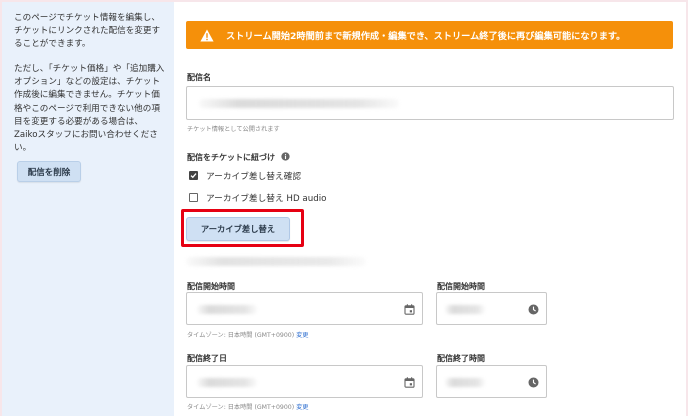 This screenshot has height=416, width=688. Describe the element at coordinates (266, 199) in the screenshot. I see `option-label: アーカイブ差し替え HD audio` at that location.